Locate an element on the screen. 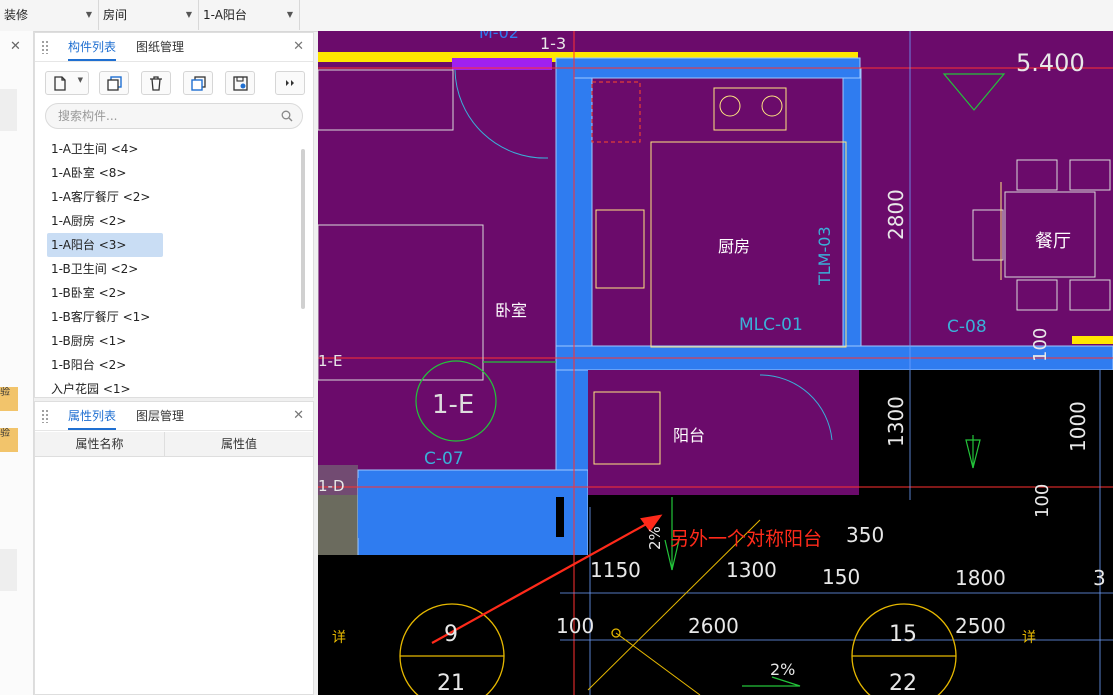 This screenshot has height=695, width=1113. property-table-header: 属性名称 属性值 is located at coordinates (174, 444).